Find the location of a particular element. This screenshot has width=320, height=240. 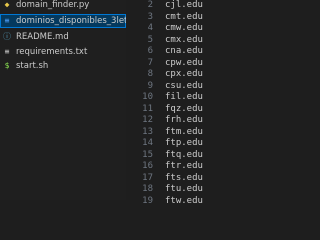

terminal-dollar-icon: $ is located at coordinates (7, 65).